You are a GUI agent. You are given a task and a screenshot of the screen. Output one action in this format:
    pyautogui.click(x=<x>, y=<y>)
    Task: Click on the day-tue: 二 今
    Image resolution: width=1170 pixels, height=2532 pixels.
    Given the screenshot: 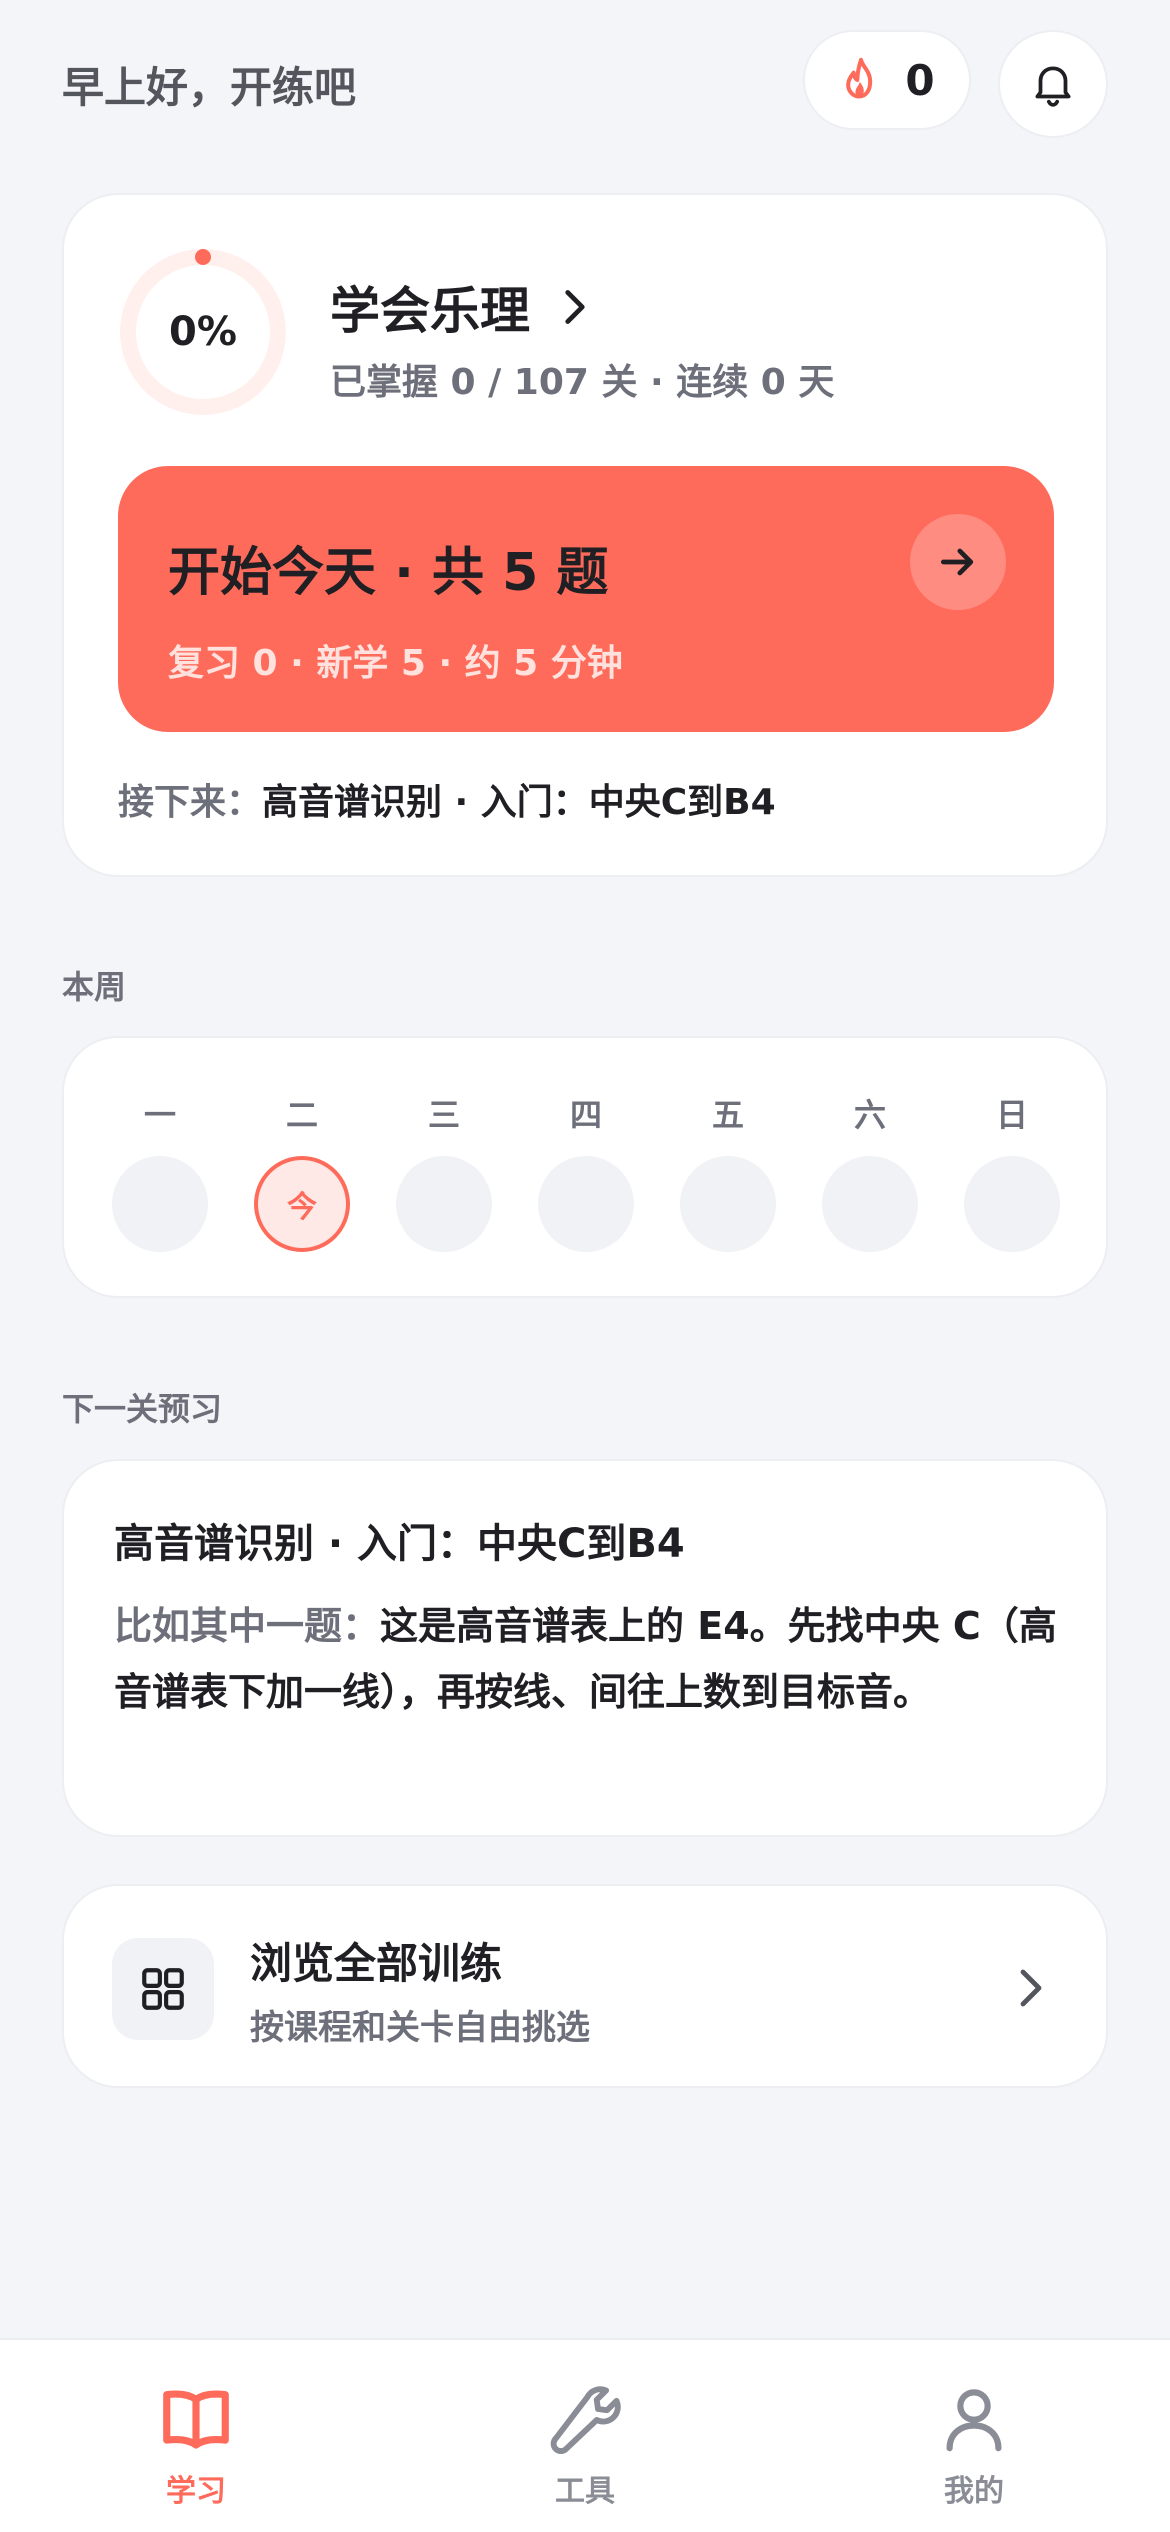 What is the action you would take?
    pyautogui.click(x=302, y=1171)
    